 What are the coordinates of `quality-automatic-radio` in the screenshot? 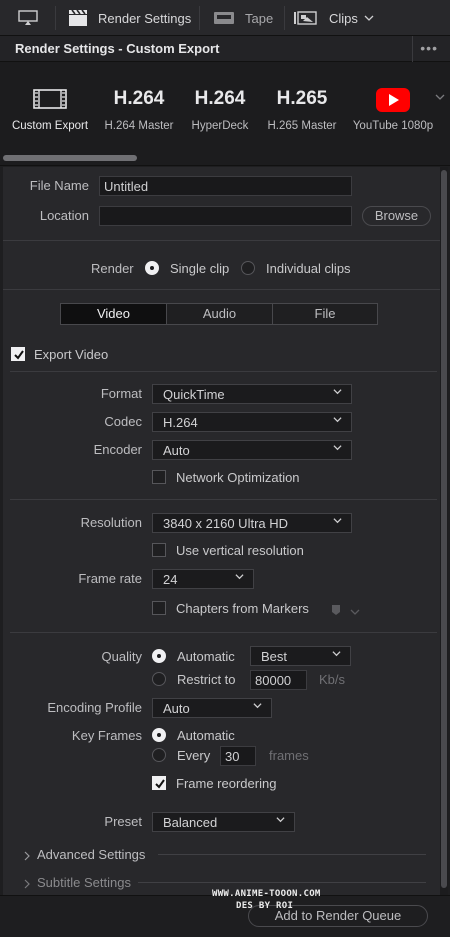 It's located at (159, 656).